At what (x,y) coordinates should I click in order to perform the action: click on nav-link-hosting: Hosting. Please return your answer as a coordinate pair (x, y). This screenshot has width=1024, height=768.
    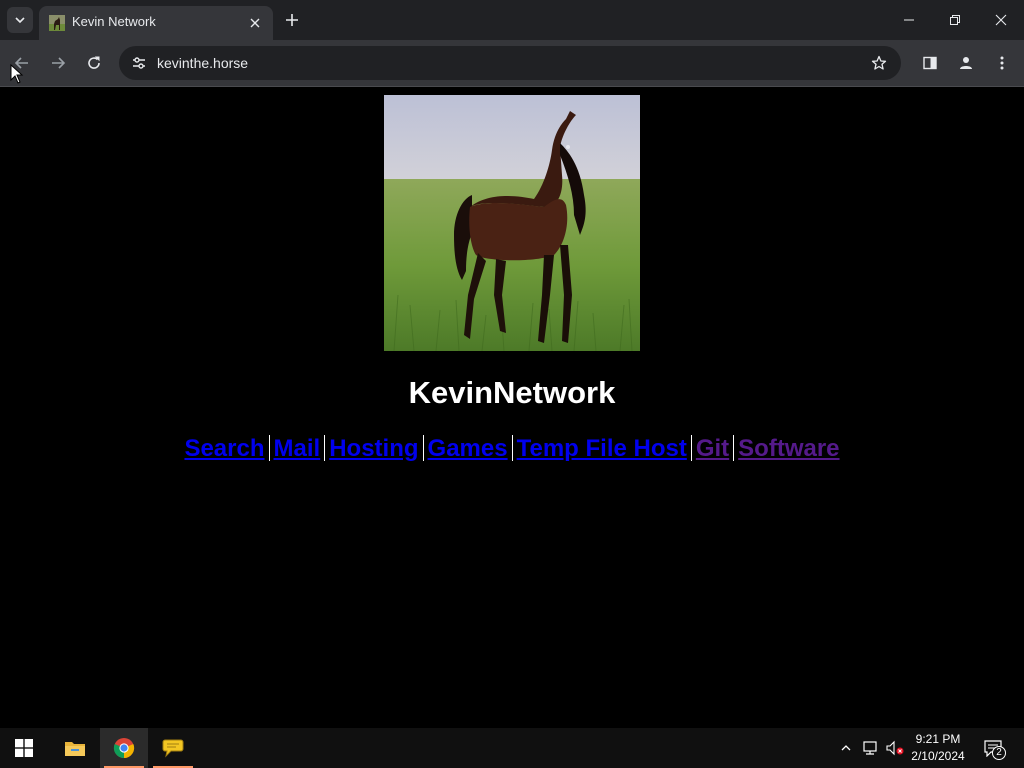
    Looking at the image, I should click on (373, 448).